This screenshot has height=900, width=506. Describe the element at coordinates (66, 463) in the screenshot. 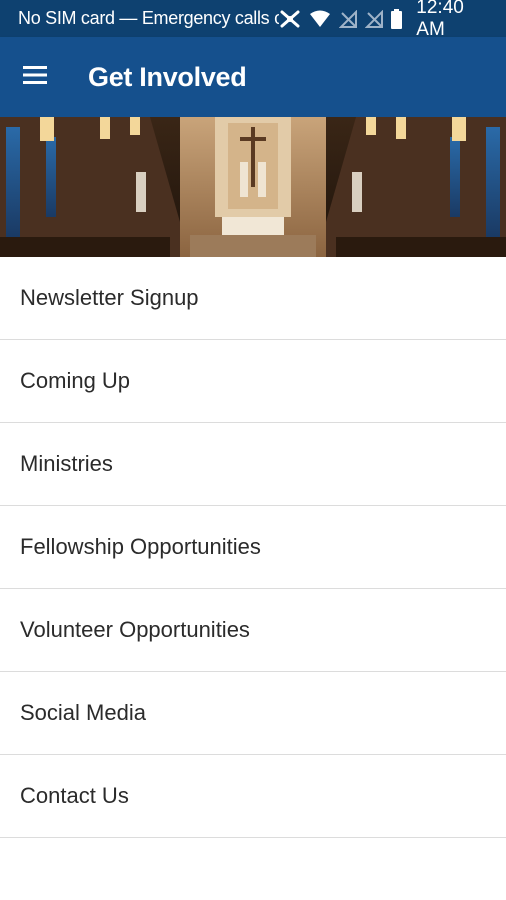

I see `menu-item-label: Ministries` at that location.